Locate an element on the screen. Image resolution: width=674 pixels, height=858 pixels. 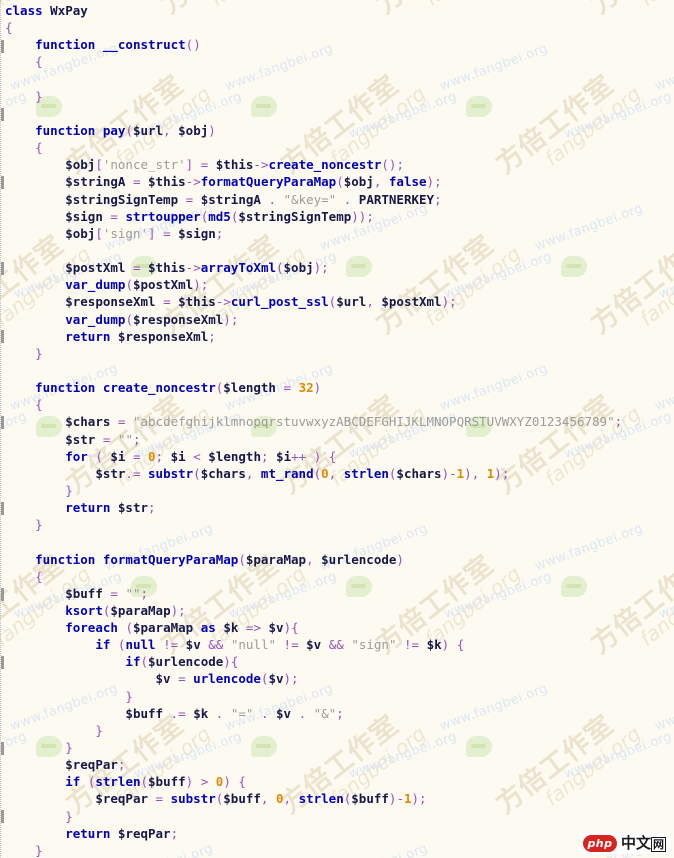
code-line: if($urlencode){ is located at coordinates (182, 662).